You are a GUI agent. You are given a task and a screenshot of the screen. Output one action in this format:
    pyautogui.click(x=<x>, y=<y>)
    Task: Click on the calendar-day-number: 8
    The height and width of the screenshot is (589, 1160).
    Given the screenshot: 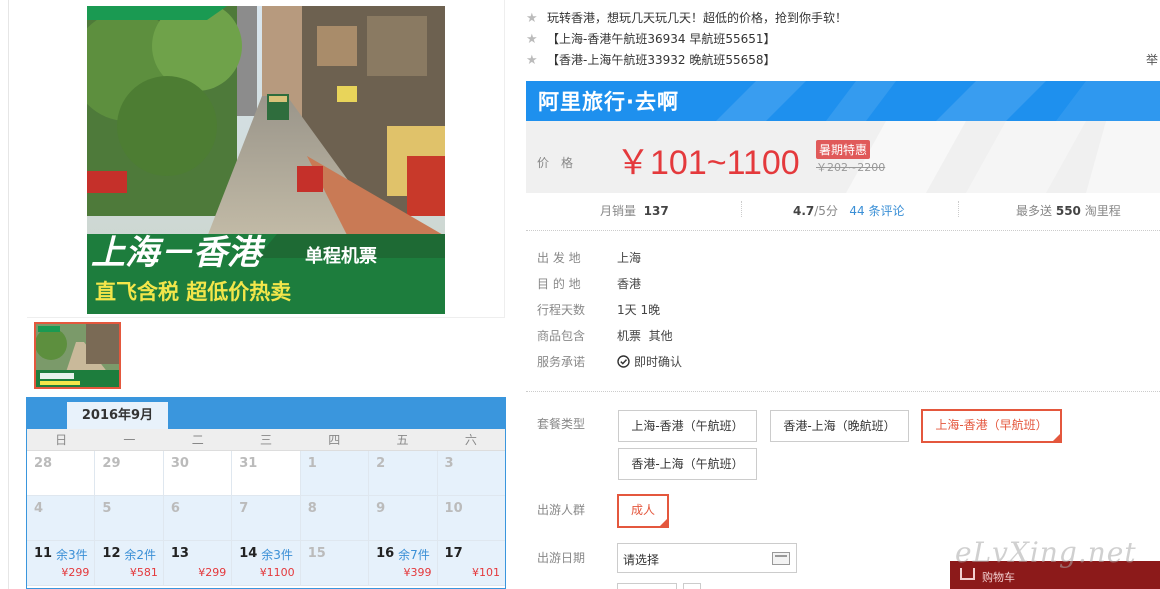 What is the action you would take?
    pyautogui.click(x=312, y=508)
    